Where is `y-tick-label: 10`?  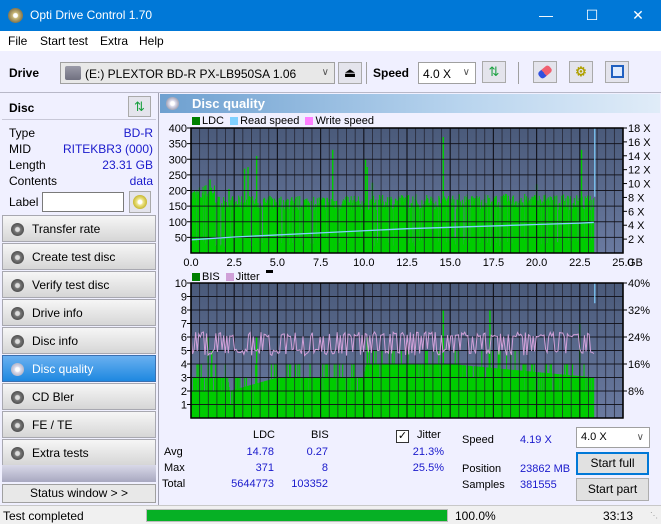 y-tick-label: 10 is located at coordinates (181, 284).